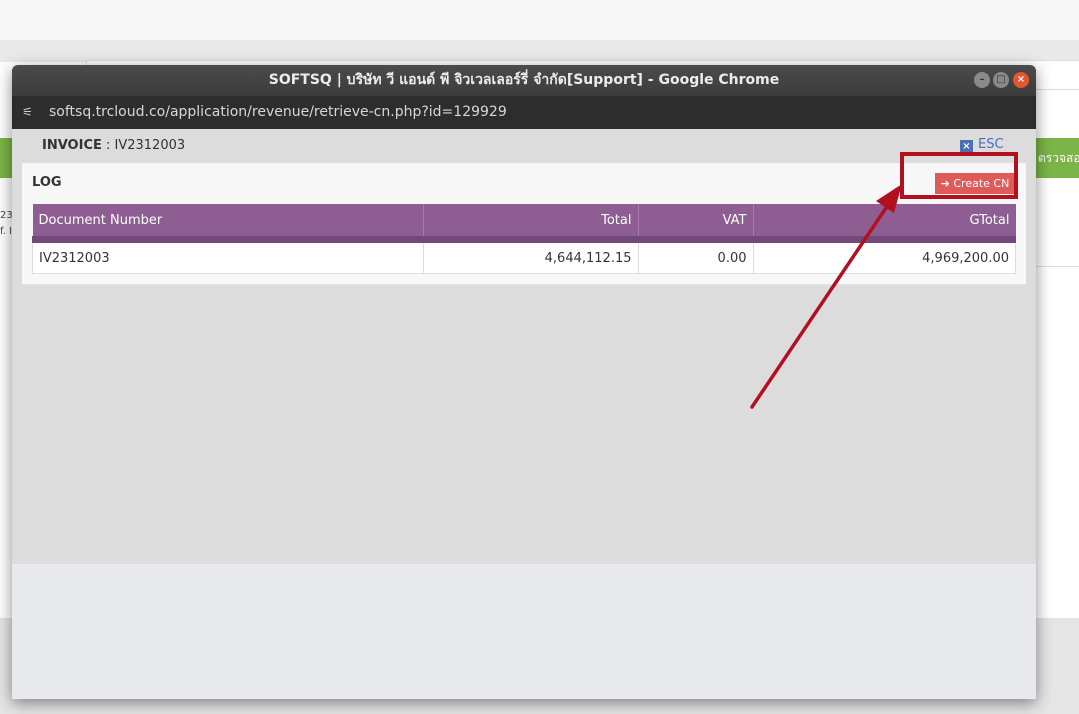 The width and height of the screenshot is (1079, 714). Describe the element at coordinates (539, 20) in the screenshot. I see `background-page-header` at that location.